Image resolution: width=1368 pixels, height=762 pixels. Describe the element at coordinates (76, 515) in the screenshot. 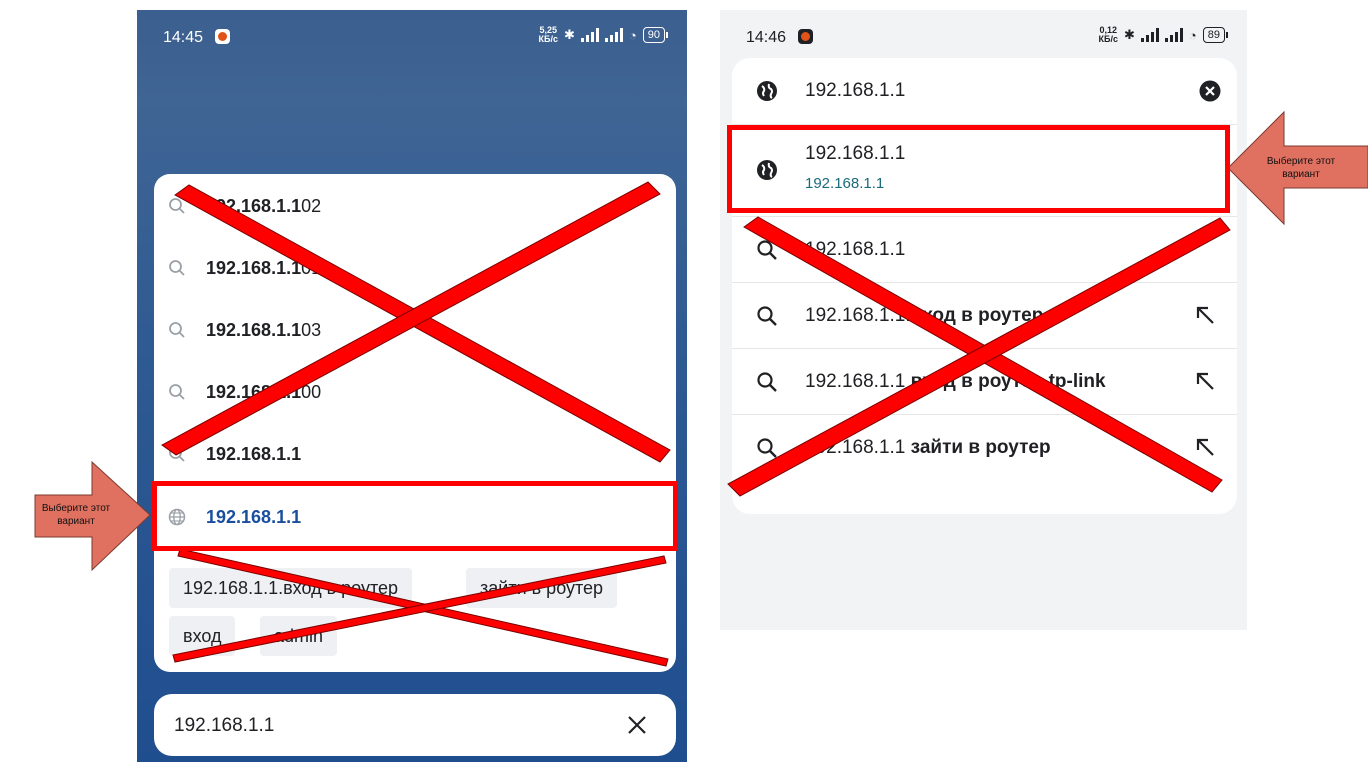

I see `annotation-left: Выберите этот вариант` at that location.